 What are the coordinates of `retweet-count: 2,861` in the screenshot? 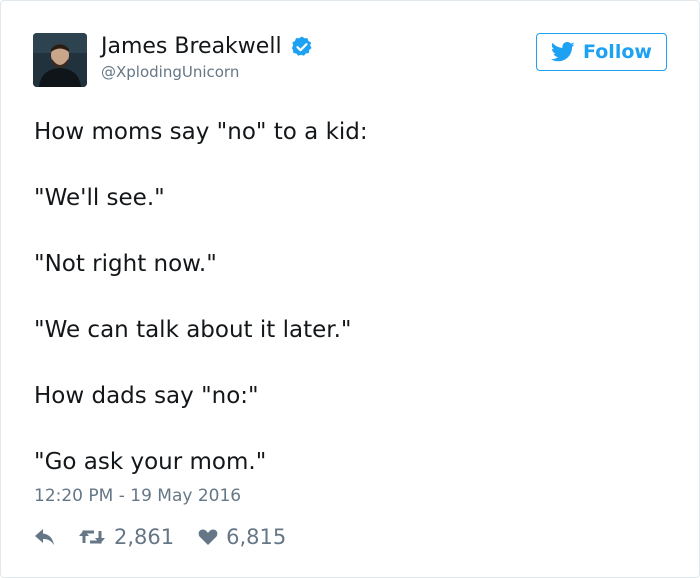 It's located at (144, 537).